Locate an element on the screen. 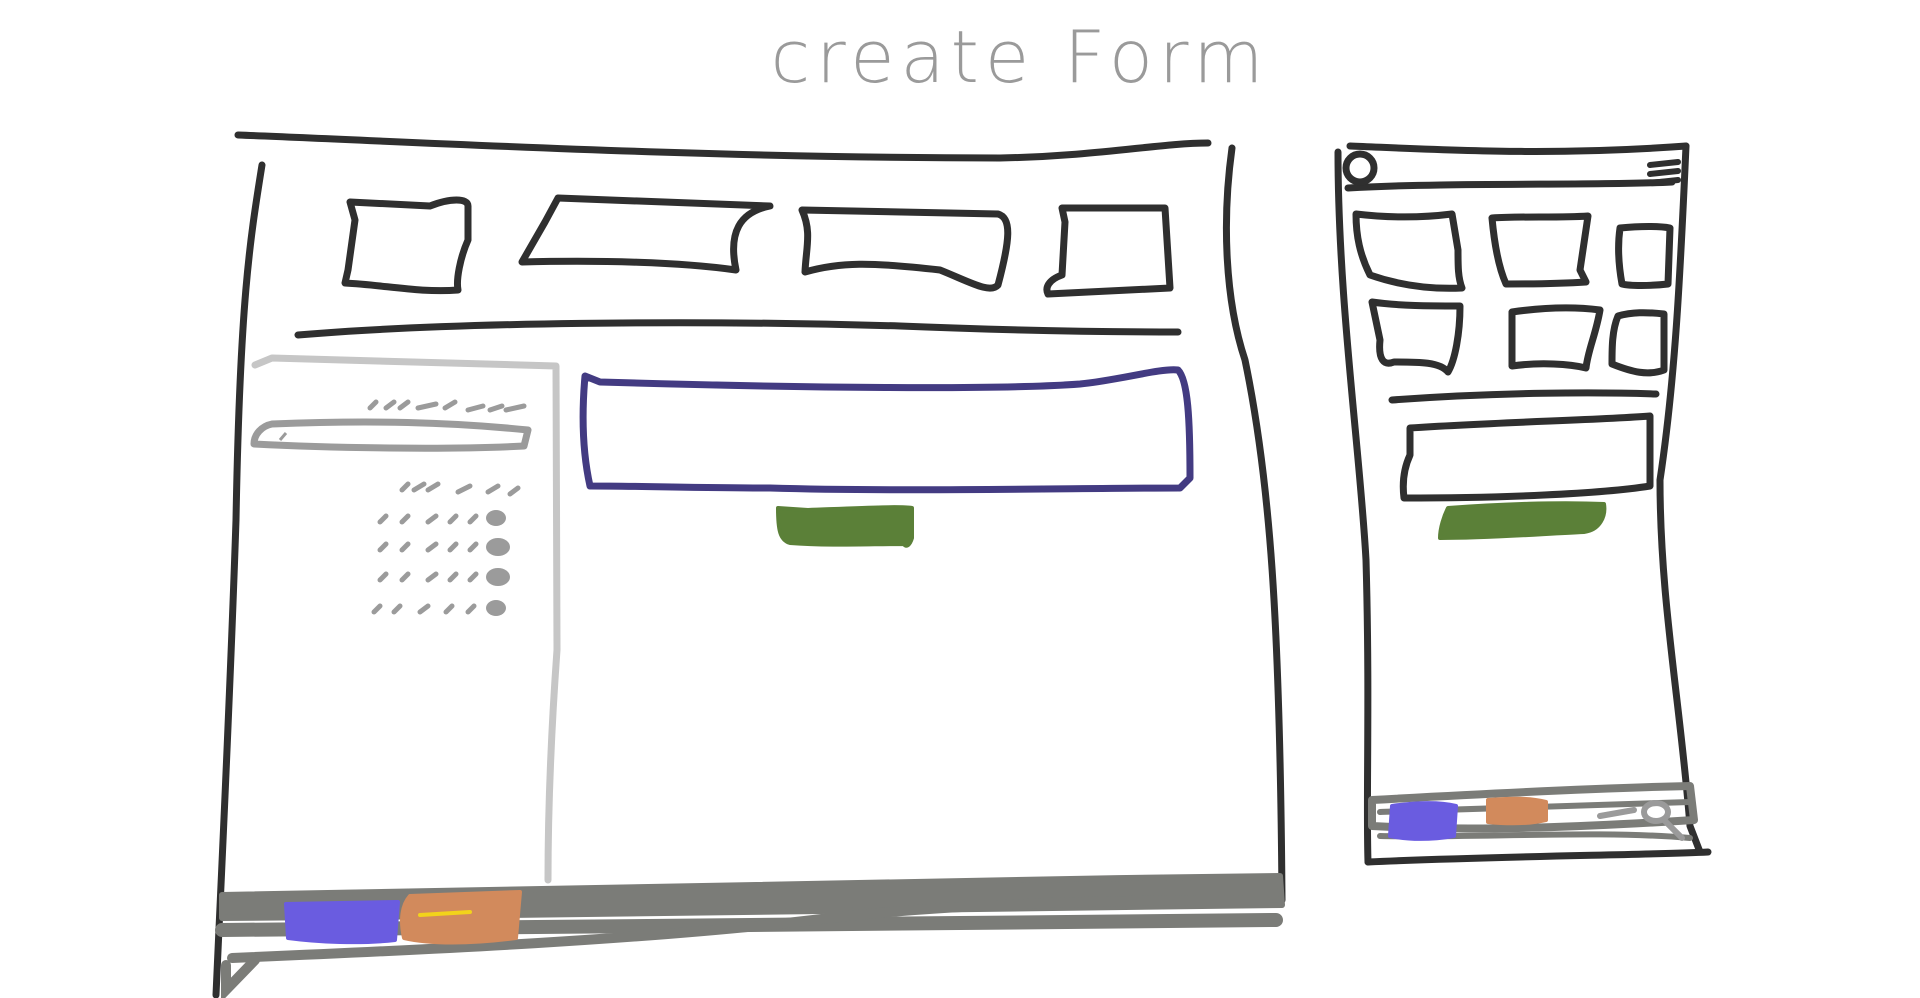 The width and height of the screenshot is (1920, 998). hamburger-menu-icon is located at coordinates (1664, 172).